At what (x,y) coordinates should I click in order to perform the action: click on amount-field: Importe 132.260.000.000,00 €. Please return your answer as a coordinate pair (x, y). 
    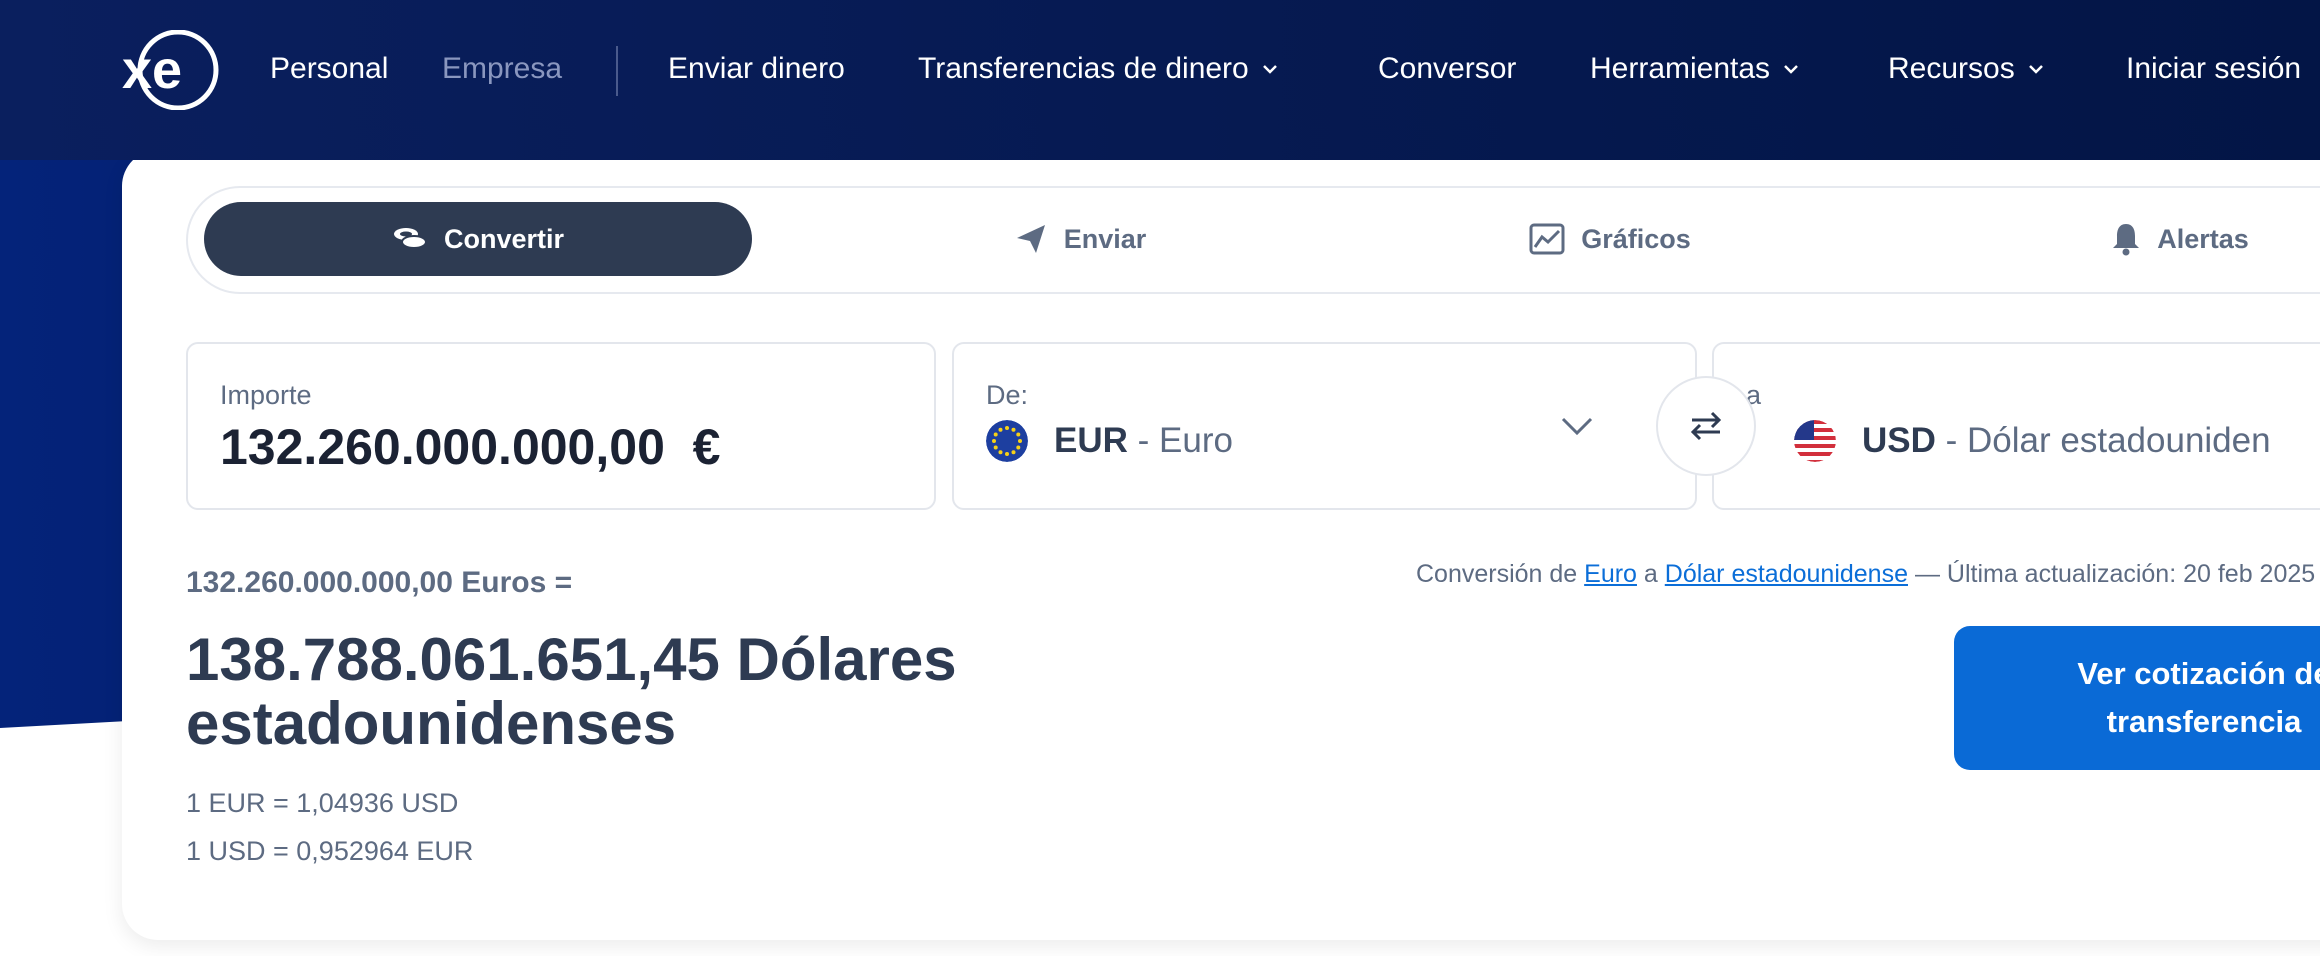
    Looking at the image, I should click on (561, 426).